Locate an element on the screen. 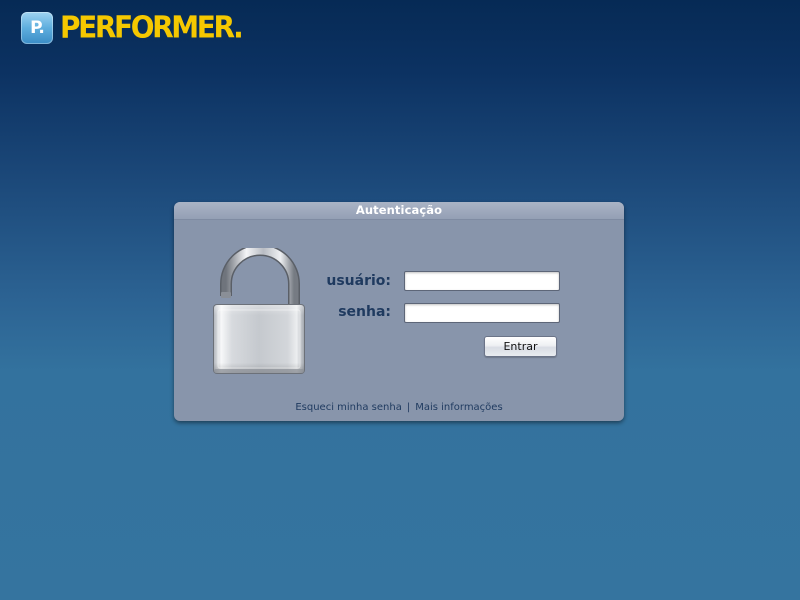 The height and width of the screenshot is (600, 800). password-input is located at coordinates (482, 313).